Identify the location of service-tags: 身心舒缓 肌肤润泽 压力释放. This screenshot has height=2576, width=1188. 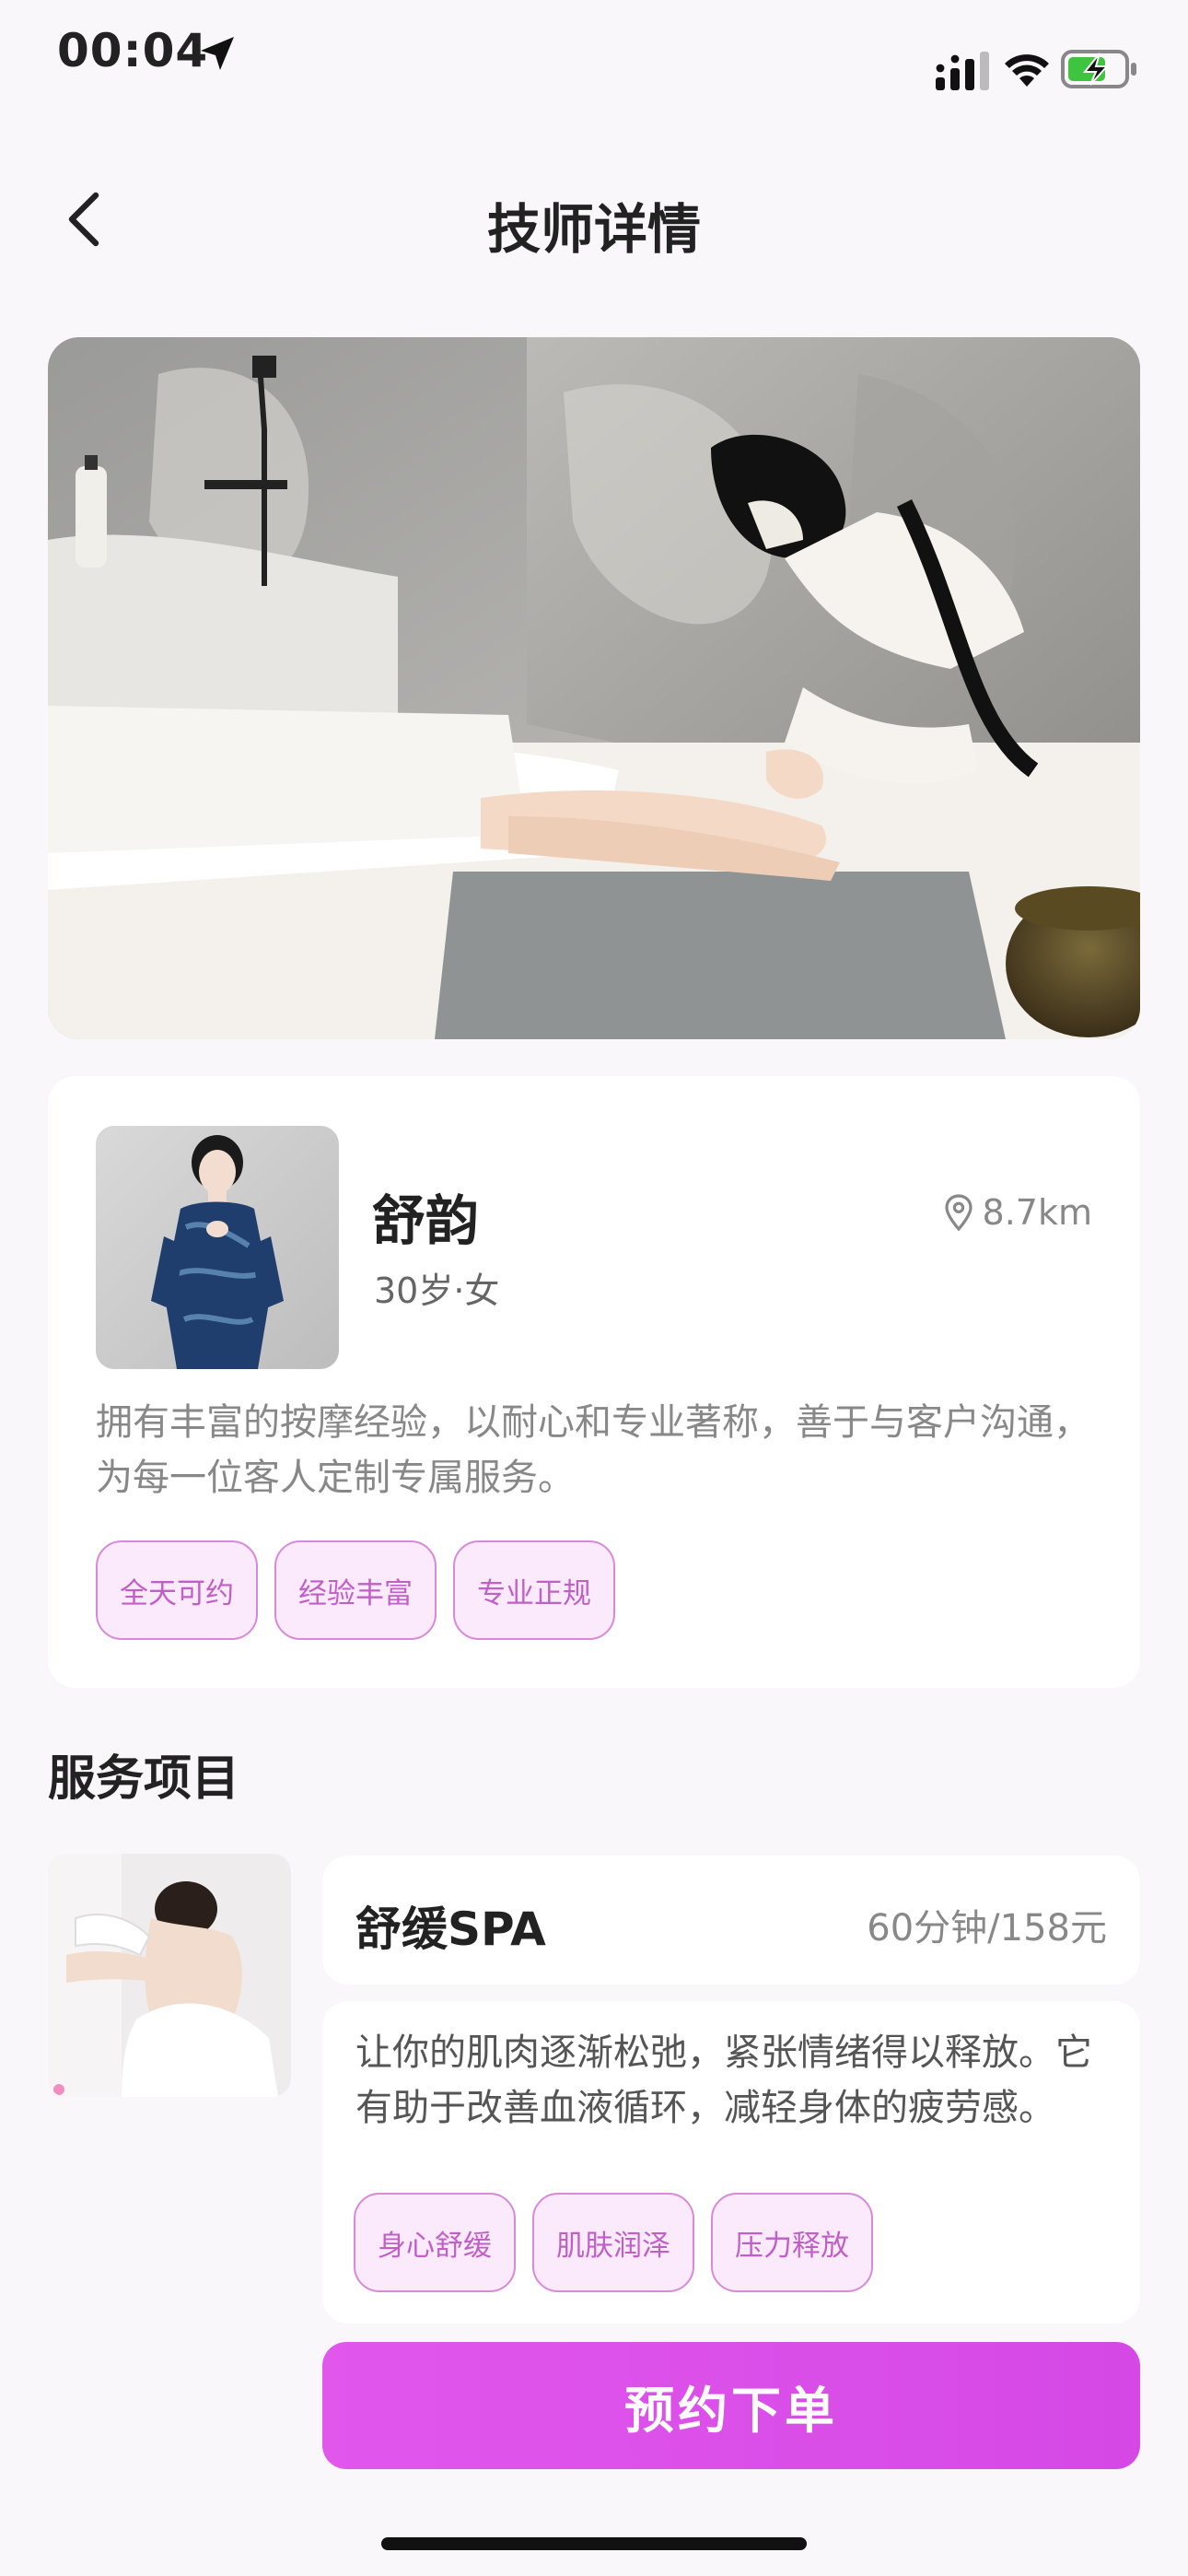
(613, 2242).